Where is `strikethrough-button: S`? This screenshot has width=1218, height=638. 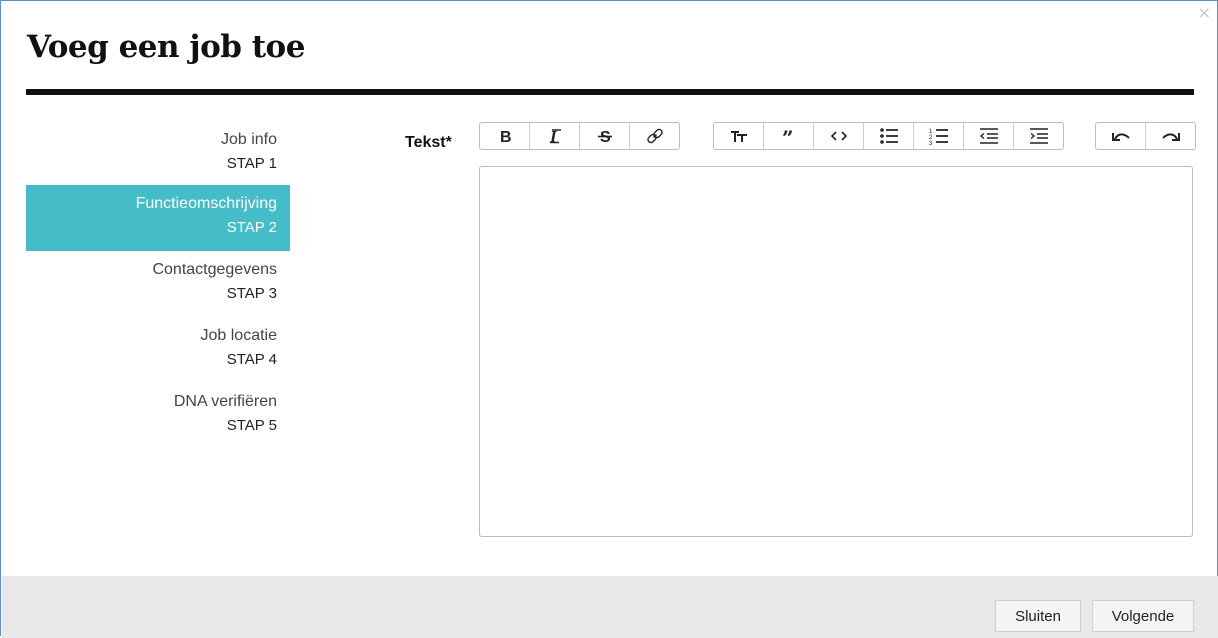
strikethrough-button: S is located at coordinates (605, 136).